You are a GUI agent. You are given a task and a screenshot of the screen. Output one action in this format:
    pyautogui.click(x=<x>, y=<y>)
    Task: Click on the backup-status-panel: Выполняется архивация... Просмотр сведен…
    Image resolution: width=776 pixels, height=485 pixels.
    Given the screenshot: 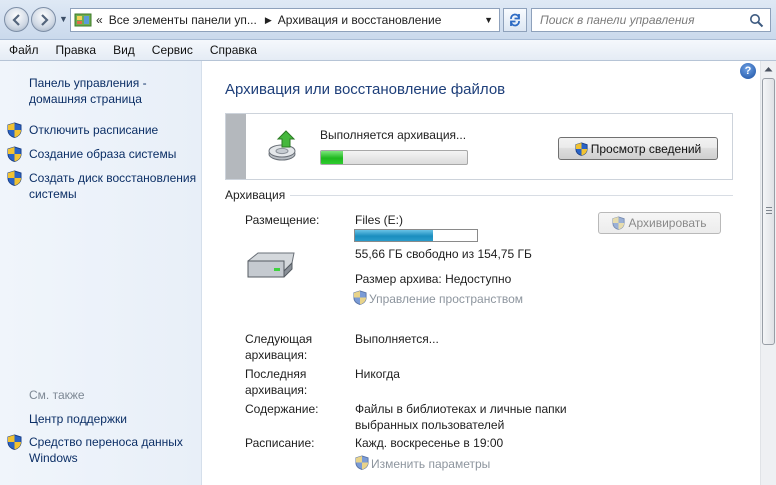 What is the action you would take?
    pyautogui.click(x=479, y=146)
    